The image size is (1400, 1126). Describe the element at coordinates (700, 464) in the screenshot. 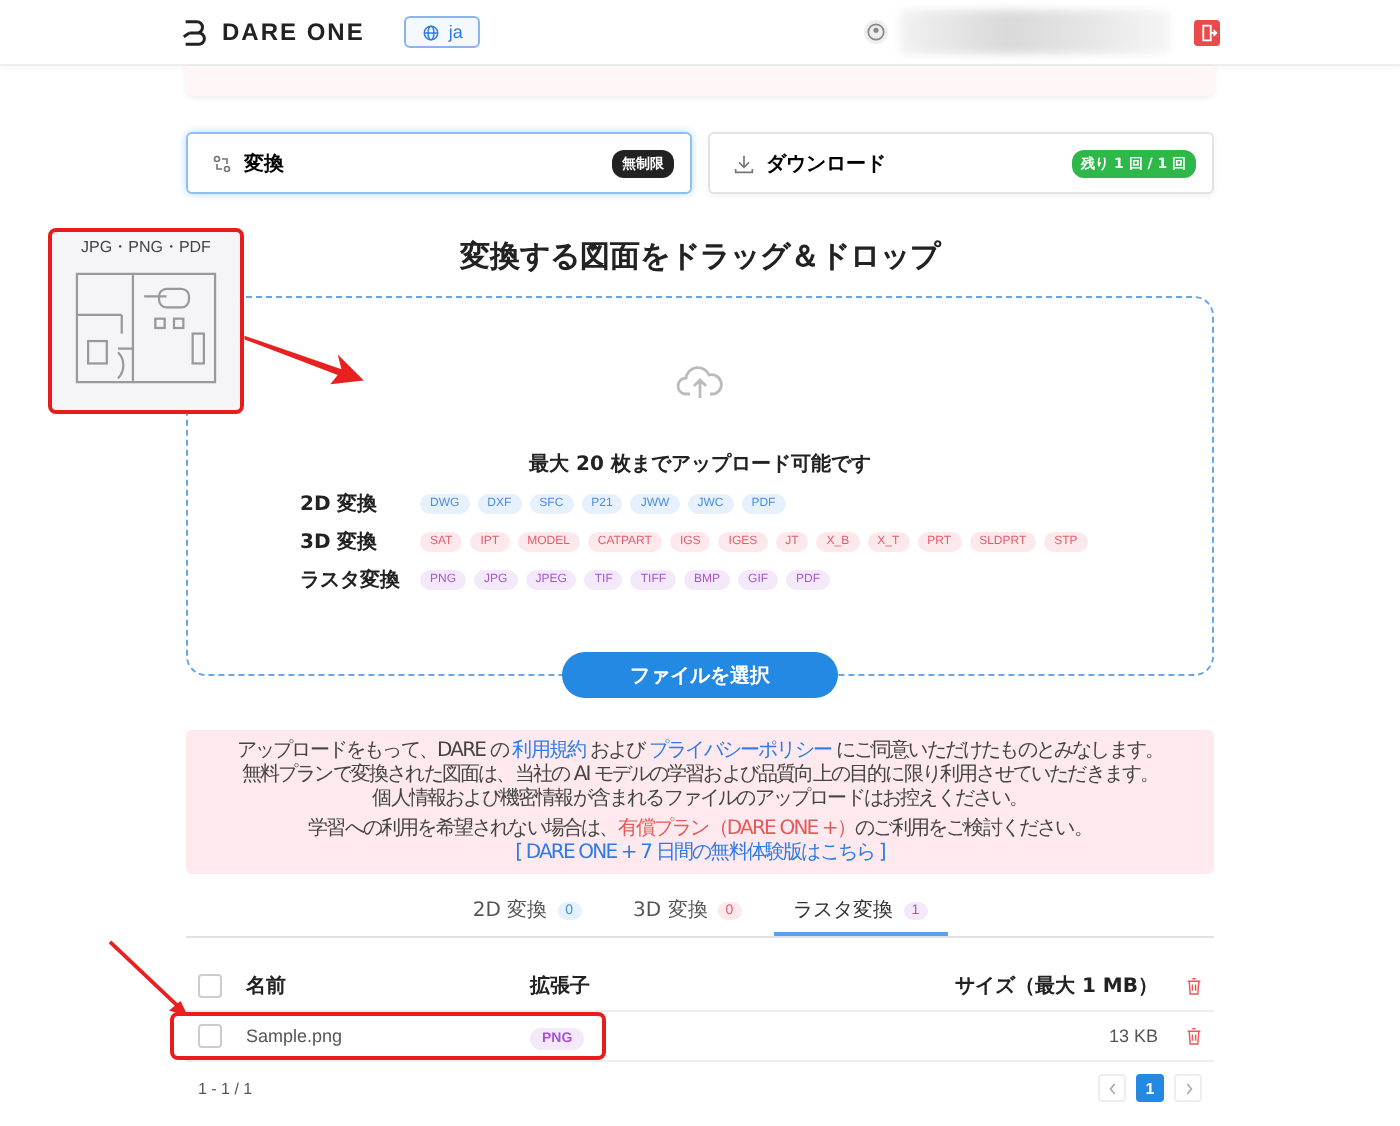

I see `upload-limit-text: 最大 20 枚までアップロード可能です` at that location.